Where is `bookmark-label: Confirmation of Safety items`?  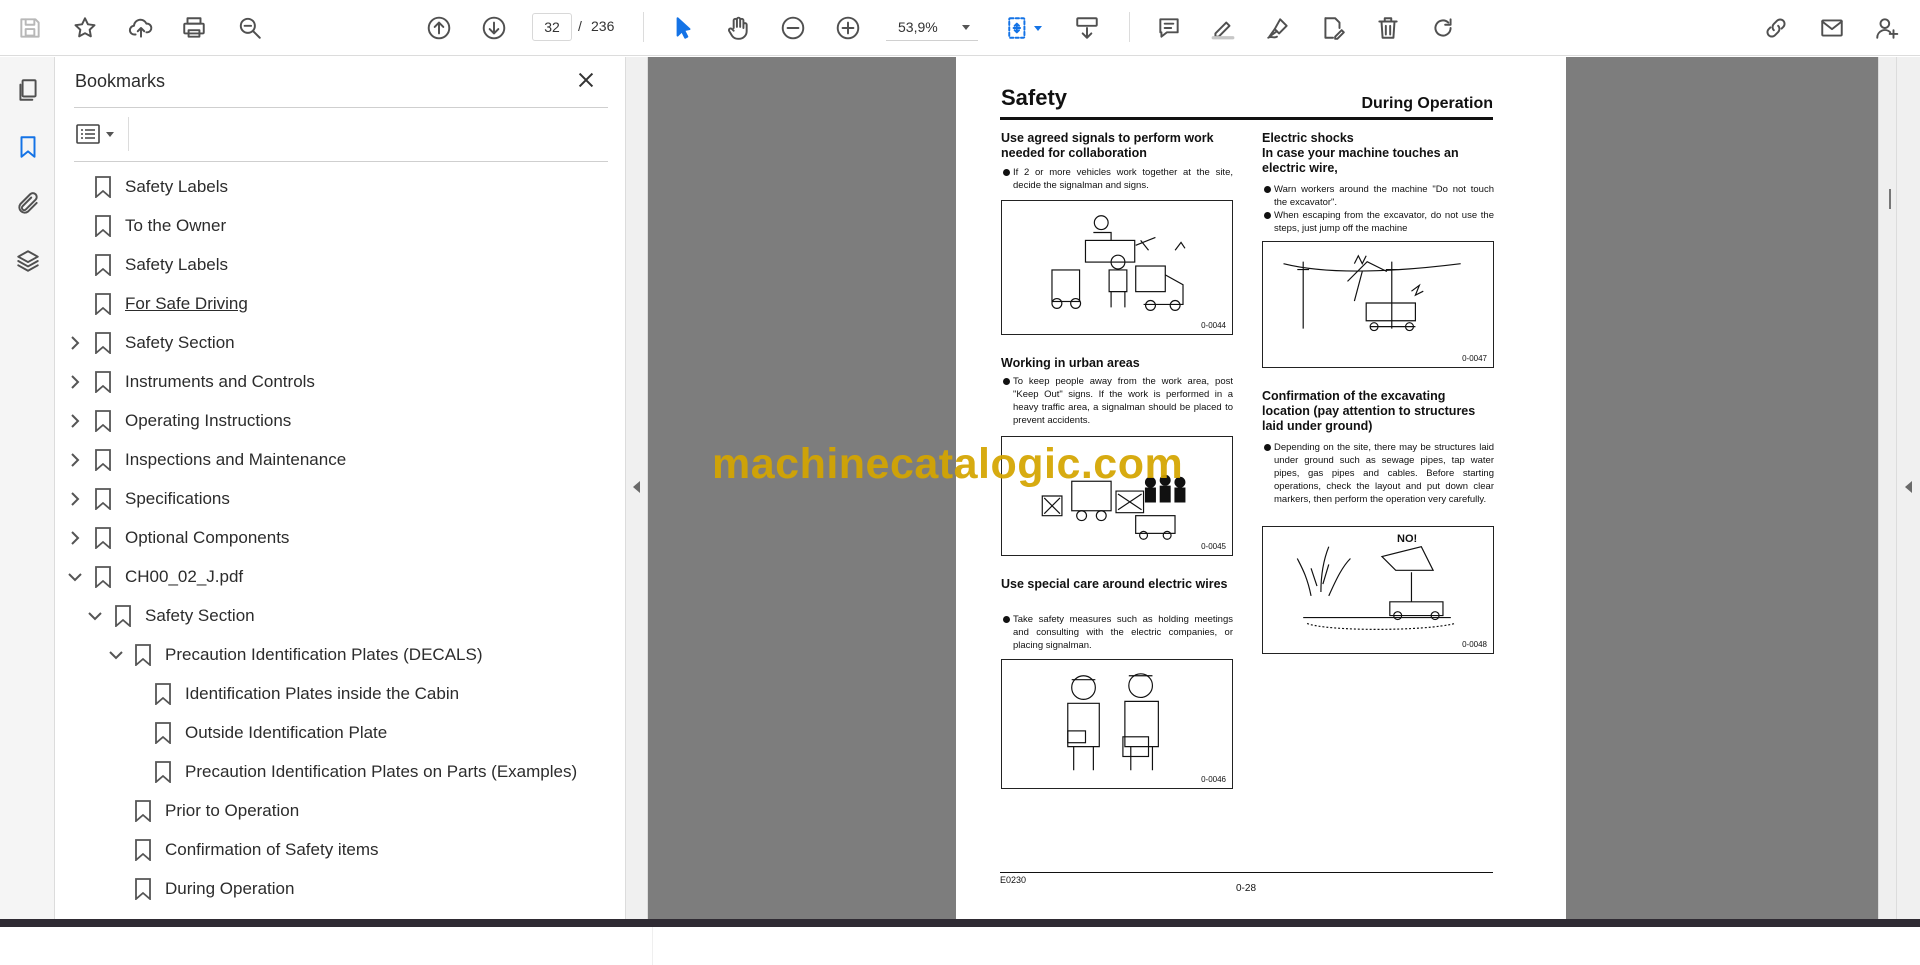
bookmark-label: Confirmation of Safety items is located at coordinates (272, 849).